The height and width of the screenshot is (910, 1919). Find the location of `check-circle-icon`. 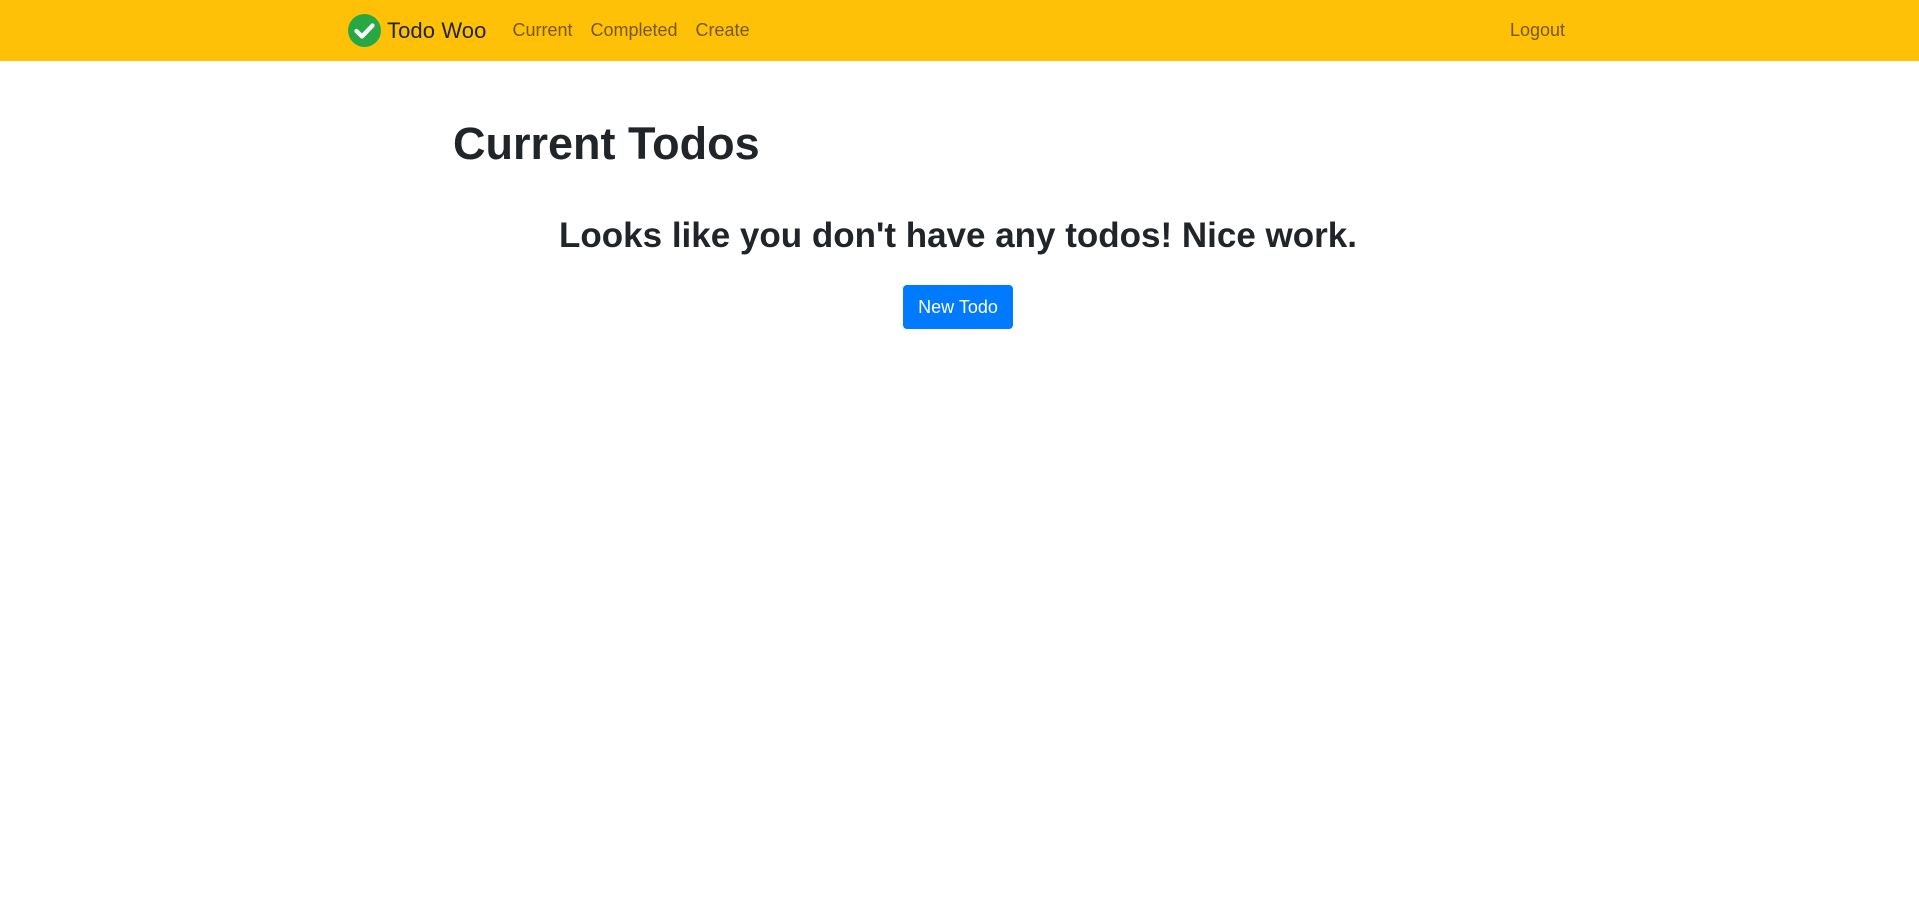

check-circle-icon is located at coordinates (364, 30).